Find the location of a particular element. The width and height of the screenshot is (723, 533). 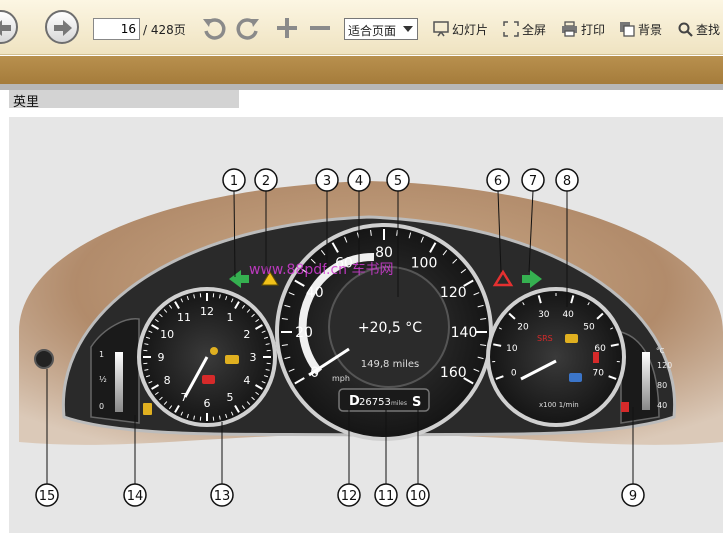

zoom-in-icon is located at coordinates (287, 28).